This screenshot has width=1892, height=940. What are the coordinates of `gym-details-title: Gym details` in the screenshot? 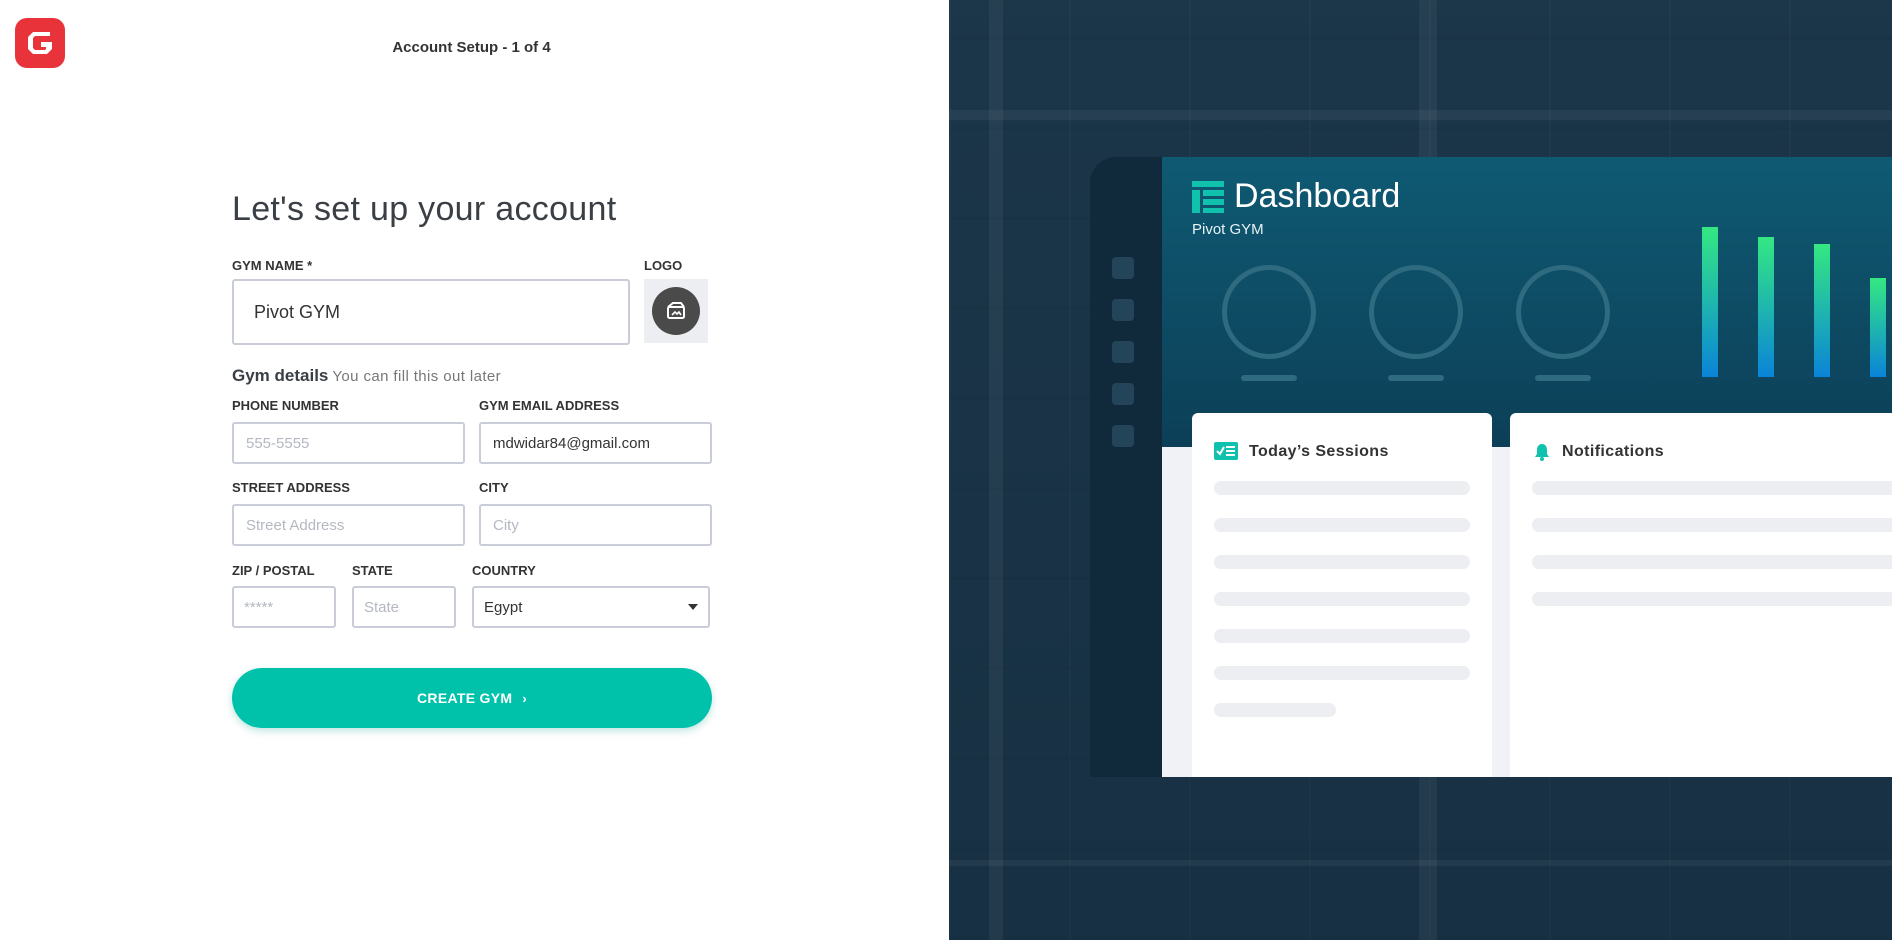 It's located at (280, 375).